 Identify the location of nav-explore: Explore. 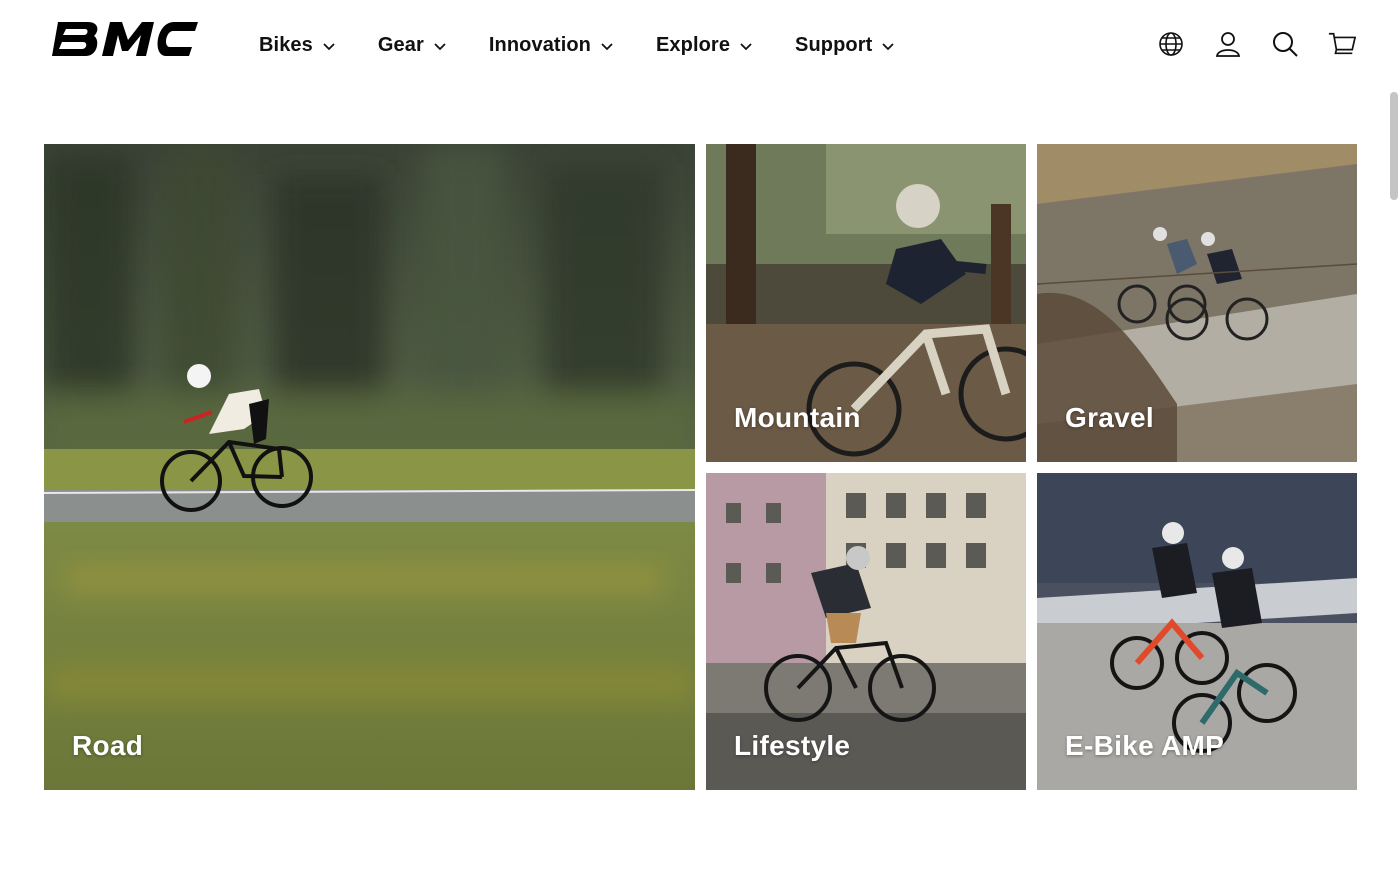
(704, 45).